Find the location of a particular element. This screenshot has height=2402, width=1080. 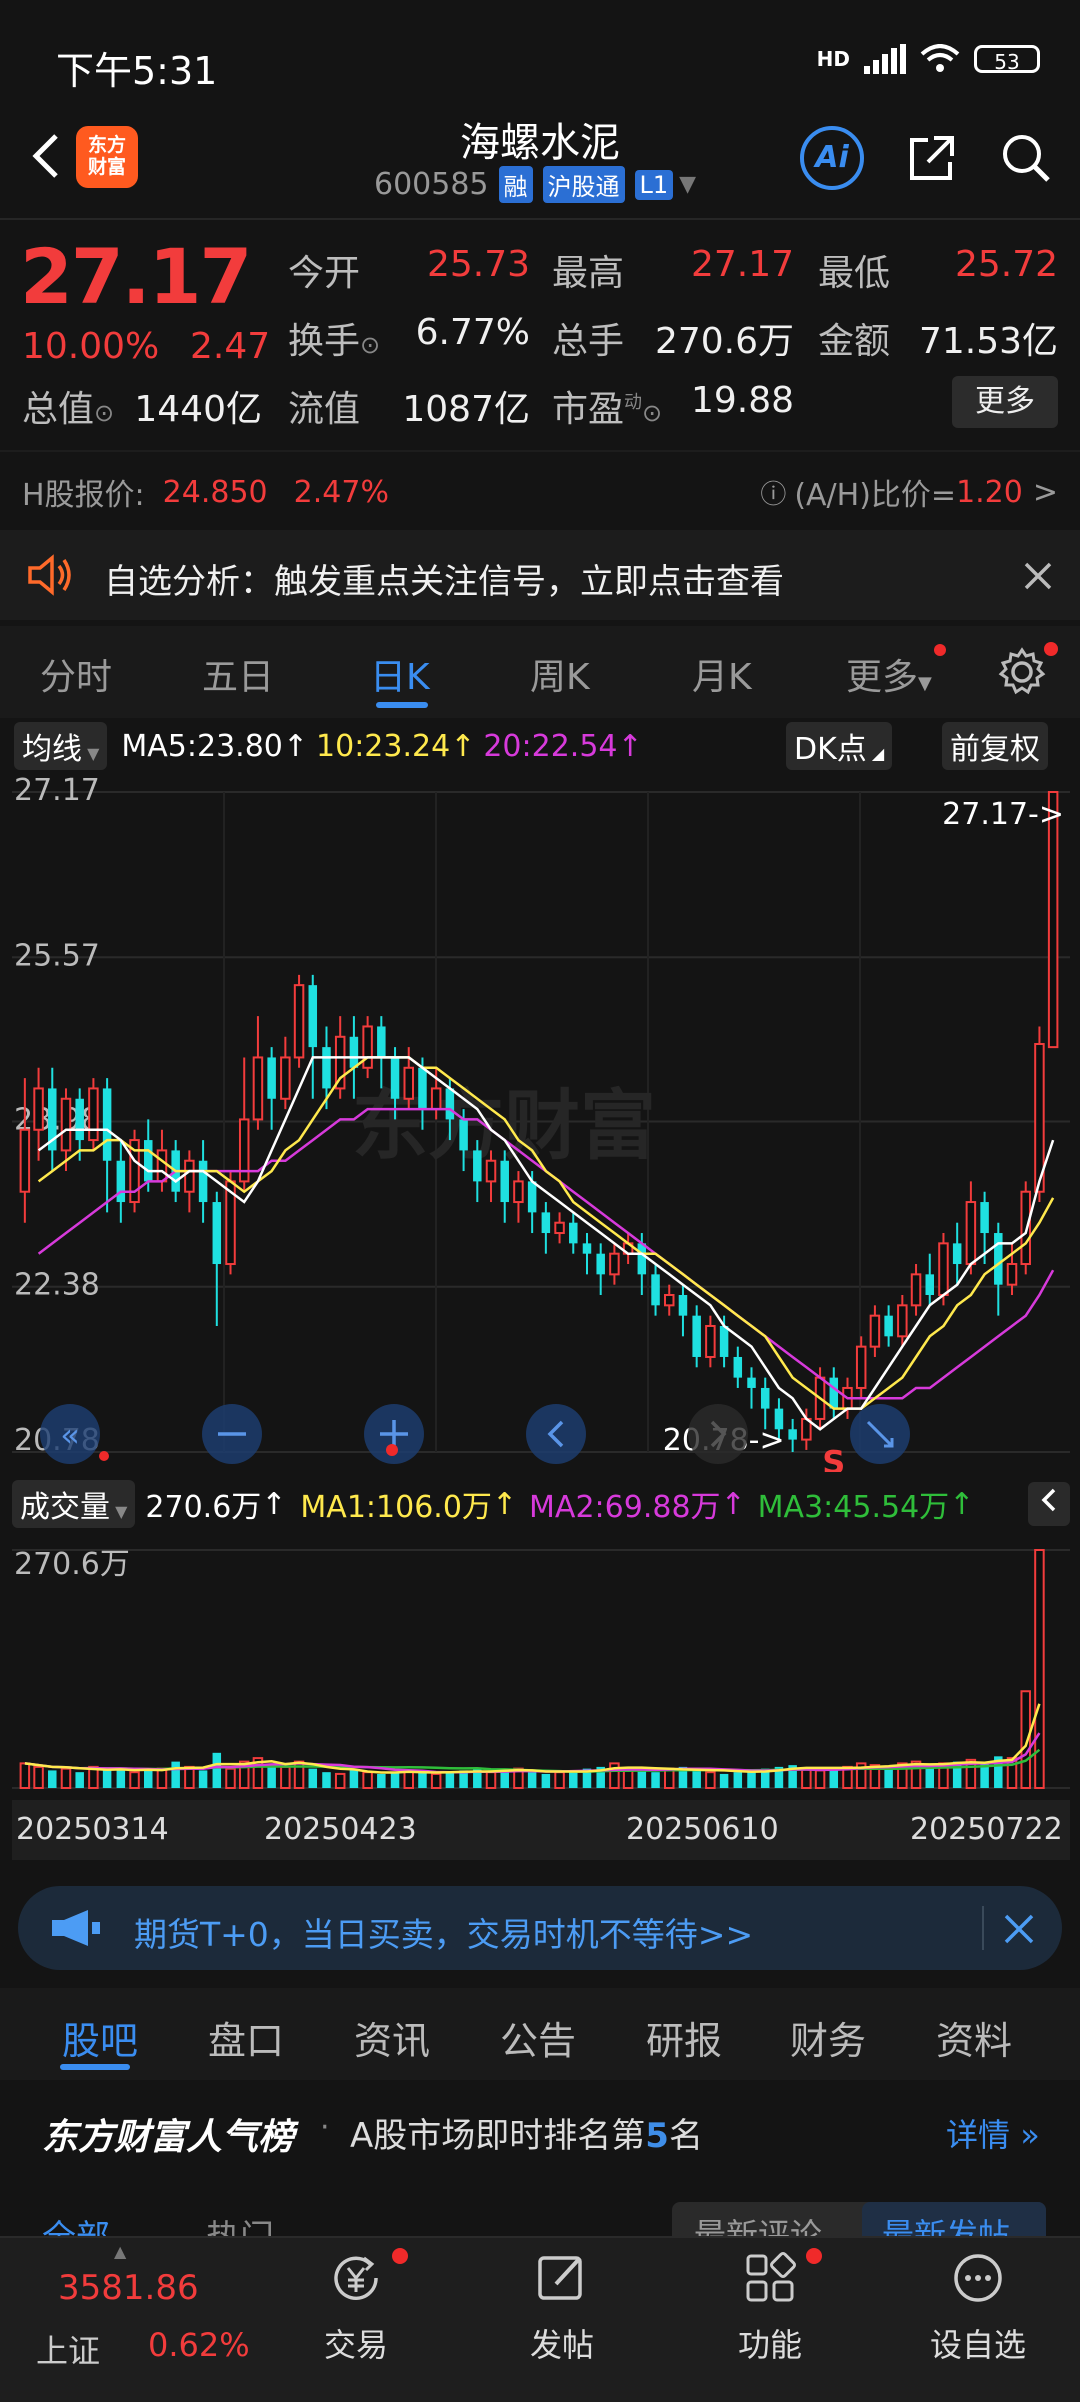

notice-bar: 自选分析：触发重点关注信号，立即点击查看 is located at coordinates (540, 575).